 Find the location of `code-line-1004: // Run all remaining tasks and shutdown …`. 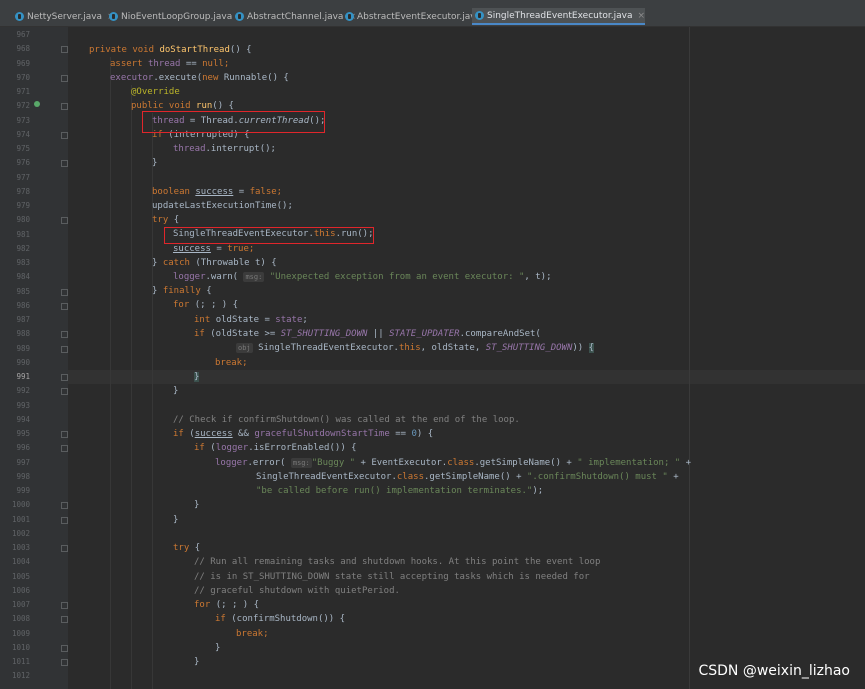

code-line-1004: // Run all remaining tasks and shutdown … is located at coordinates (397, 562).